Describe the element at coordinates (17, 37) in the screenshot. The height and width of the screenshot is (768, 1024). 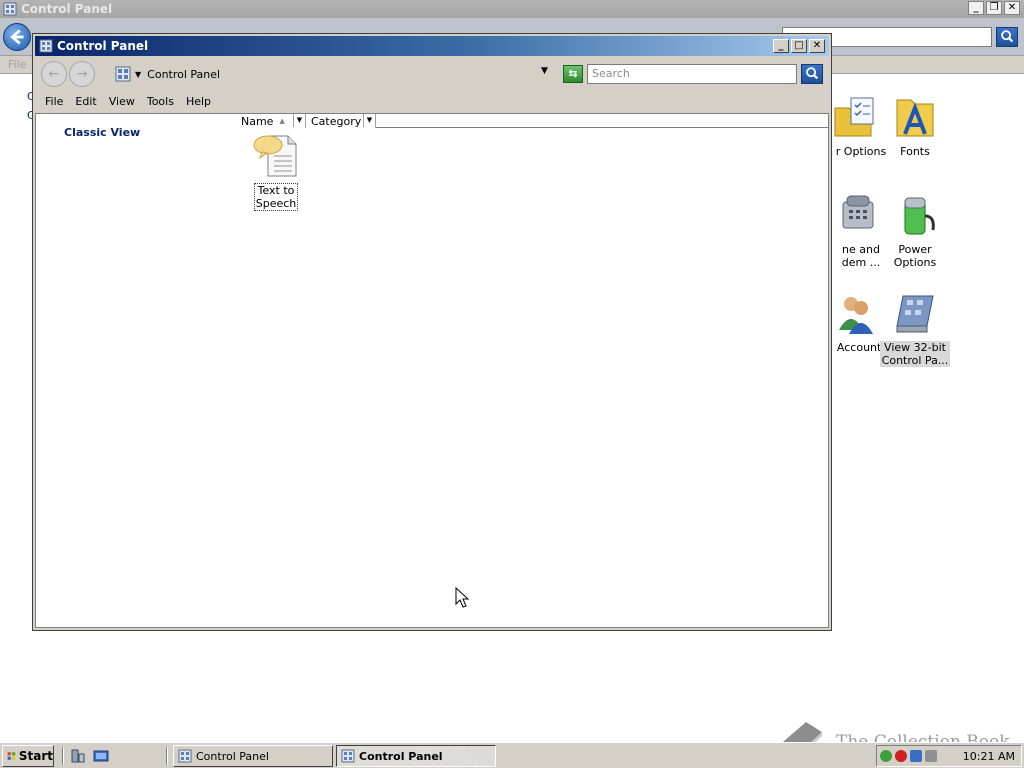
I see `back-arrow-icon` at that location.